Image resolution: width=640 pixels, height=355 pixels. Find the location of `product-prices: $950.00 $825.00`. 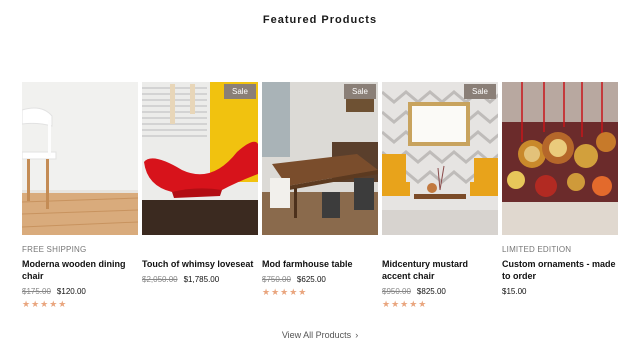

product-prices: $950.00 $825.00 is located at coordinates (440, 291).